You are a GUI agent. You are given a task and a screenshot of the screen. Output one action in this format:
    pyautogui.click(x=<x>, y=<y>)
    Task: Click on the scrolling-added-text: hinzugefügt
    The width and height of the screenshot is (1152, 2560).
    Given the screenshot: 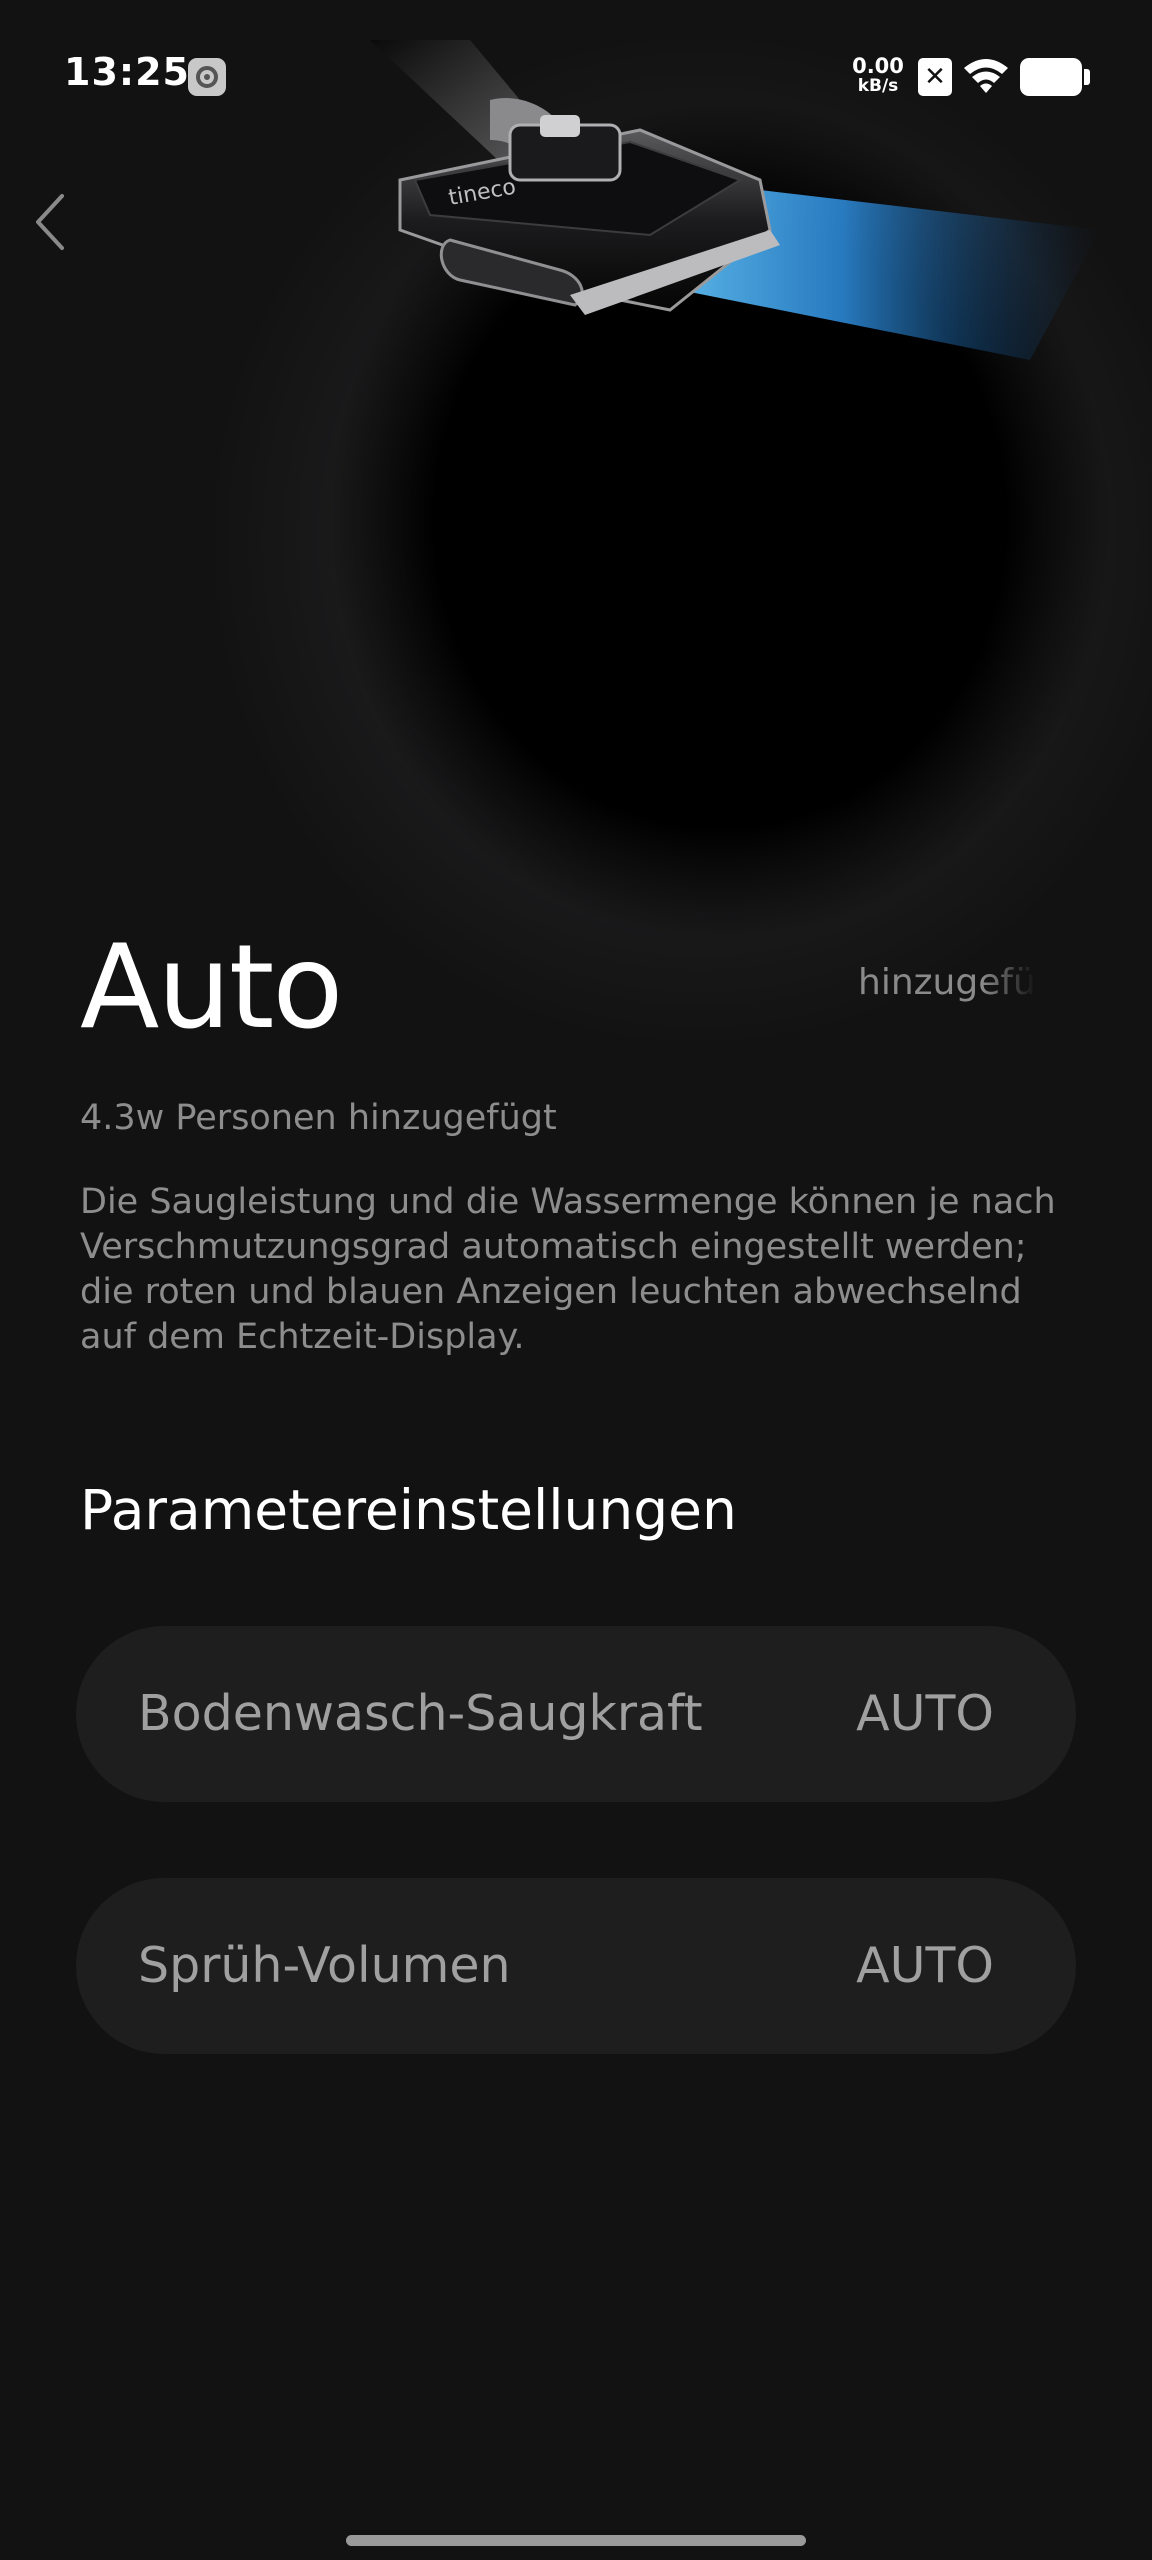 What is the action you would take?
    pyautogui.click(x=947, y=982)
    